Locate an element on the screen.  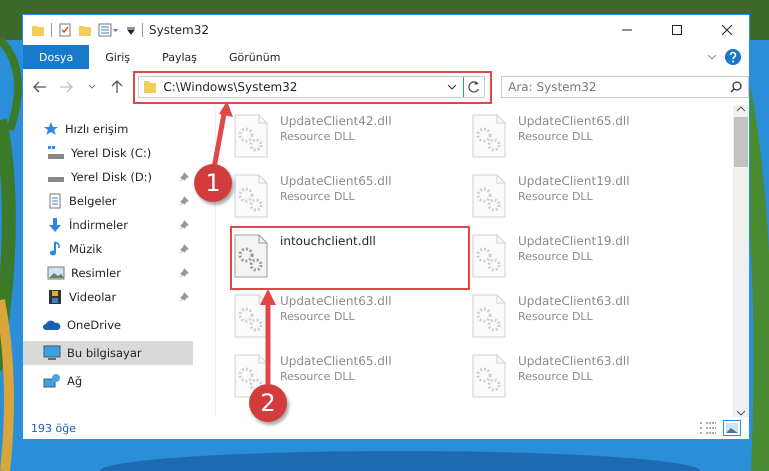
address-bar: C:\Windows\System32 is located at coordinates (312, 87).